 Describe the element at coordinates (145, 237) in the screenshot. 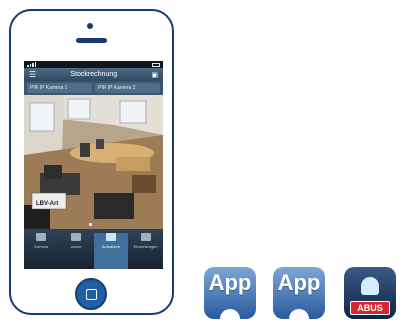

I see `settings-icon` at that location.